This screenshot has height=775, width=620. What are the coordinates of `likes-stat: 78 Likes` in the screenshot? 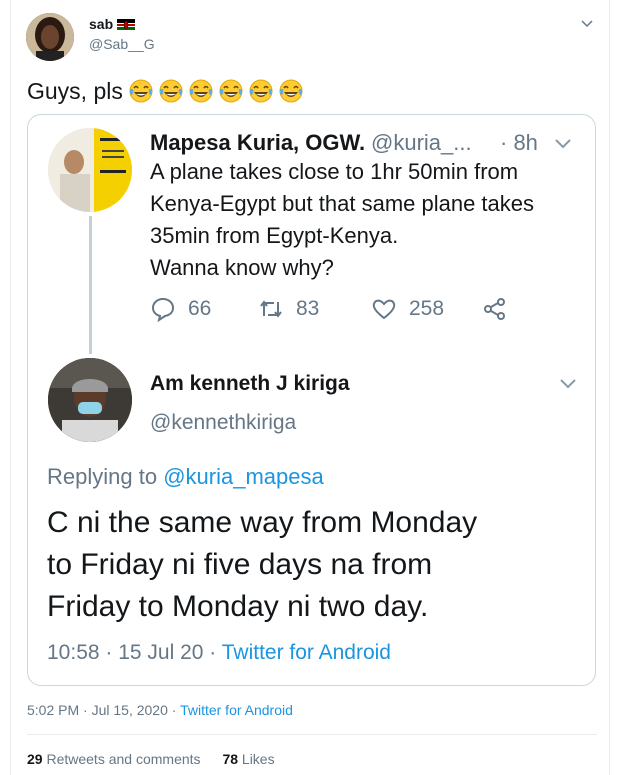 It's located at (248, 759).